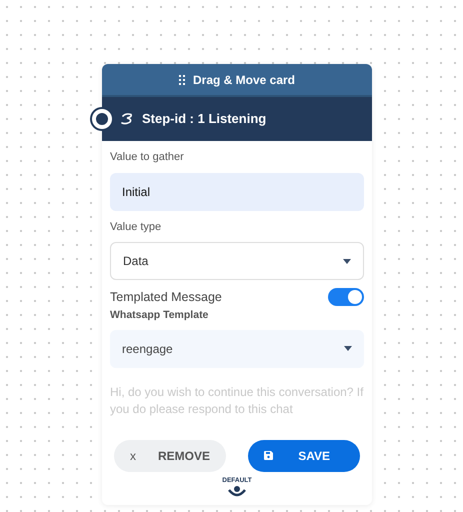 This screenshot has width=463, height=512. Describe the element at coordinates (102, 119) in the screenshot. I see `input-port-handle` at that location.